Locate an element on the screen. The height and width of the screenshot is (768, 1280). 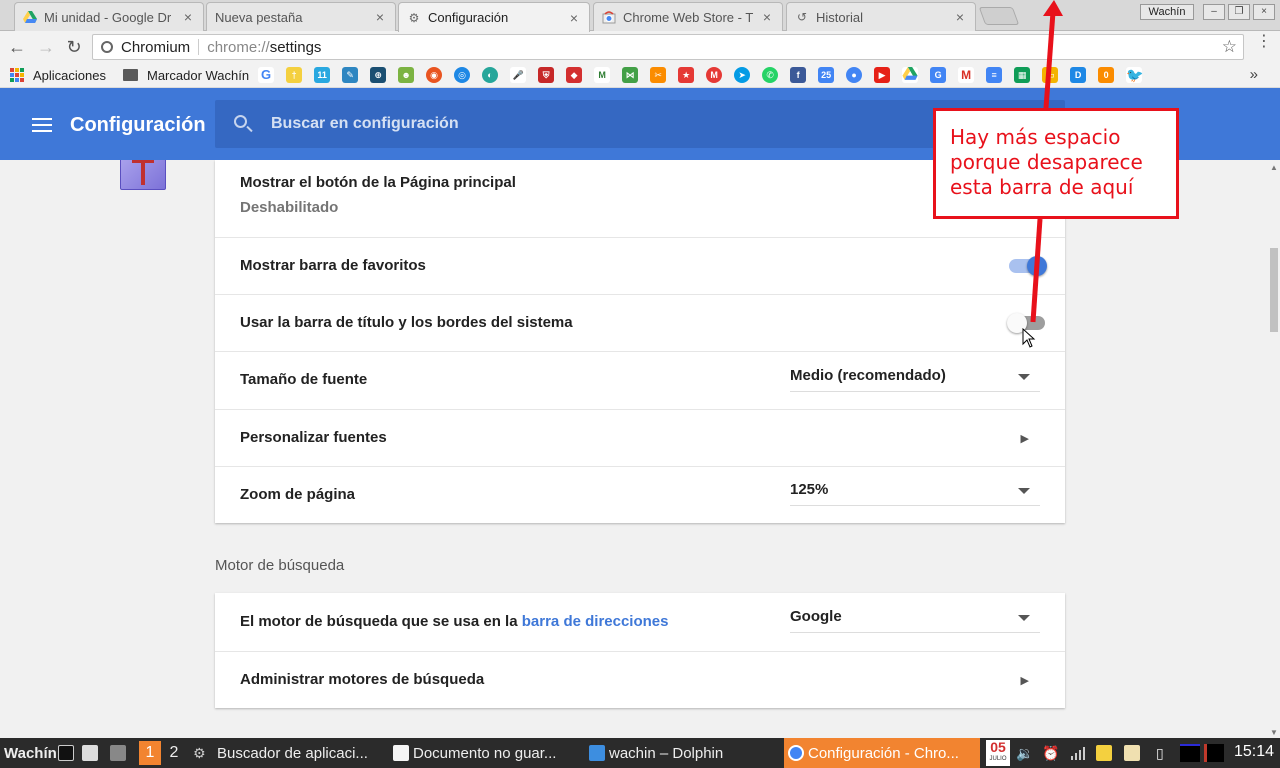
bookmark-folder: Marcador Wachín is located at coordinates (177, 75).